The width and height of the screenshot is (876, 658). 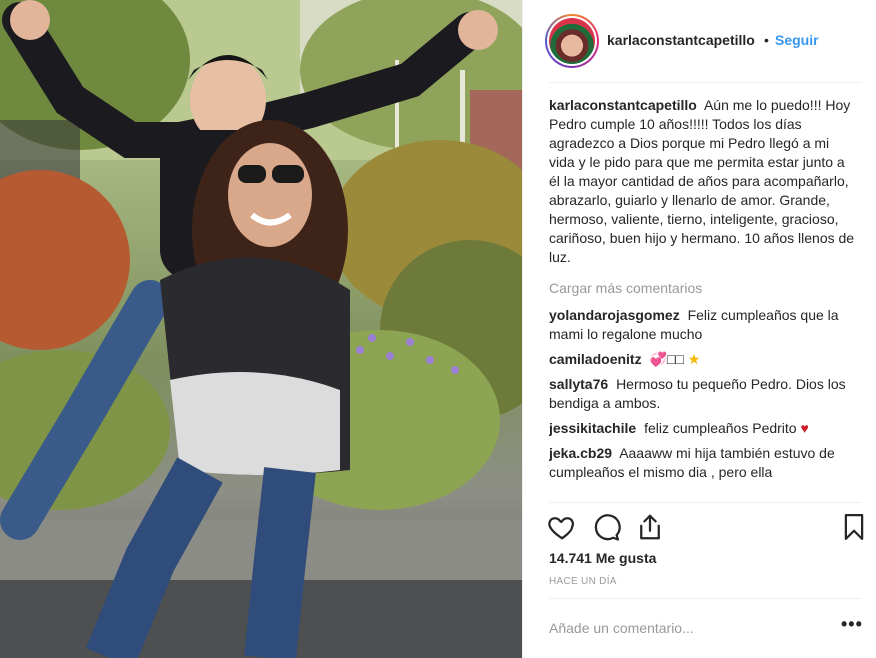 What do you see at coordinates (852, 624) in the screenshot?
I see `more-options-button: •••` at bounding box center [852, 624].